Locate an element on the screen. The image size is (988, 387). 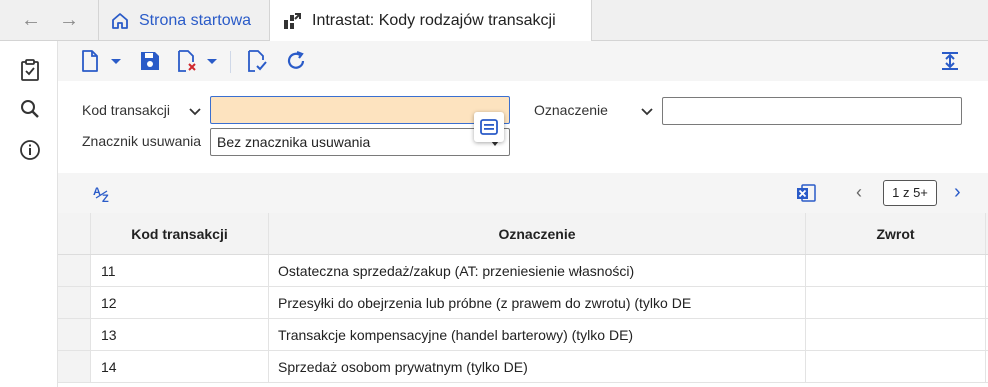
cell-kod: 11 is located at coordinates (180, 270).